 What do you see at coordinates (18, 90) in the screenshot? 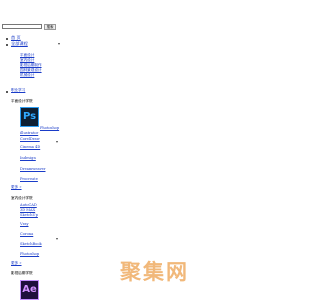
I see `nav-learning-path-link: 职业学习` at bounding box center [18, 90].